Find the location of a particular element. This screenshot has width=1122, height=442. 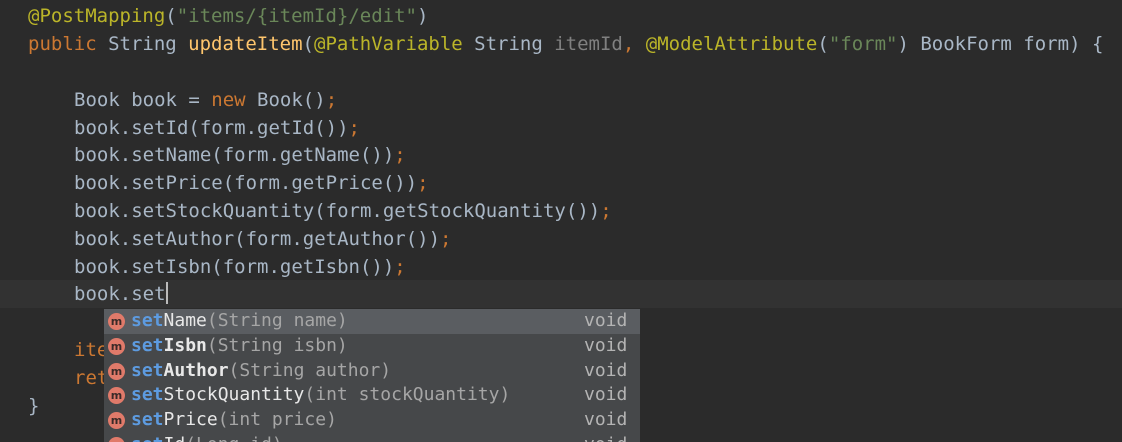

current-line-highlight is located at coordinates (561, 294).